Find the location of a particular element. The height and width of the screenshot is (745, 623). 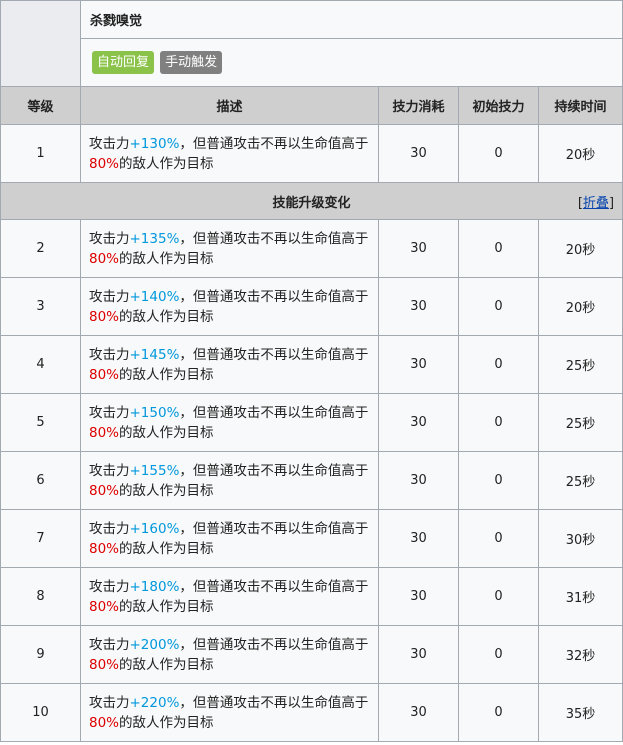

description-cell: 攻击力+155%，但普通攻击不再以生命值高于 80%的敌人作为目标 is located at coordinates (229, 480).